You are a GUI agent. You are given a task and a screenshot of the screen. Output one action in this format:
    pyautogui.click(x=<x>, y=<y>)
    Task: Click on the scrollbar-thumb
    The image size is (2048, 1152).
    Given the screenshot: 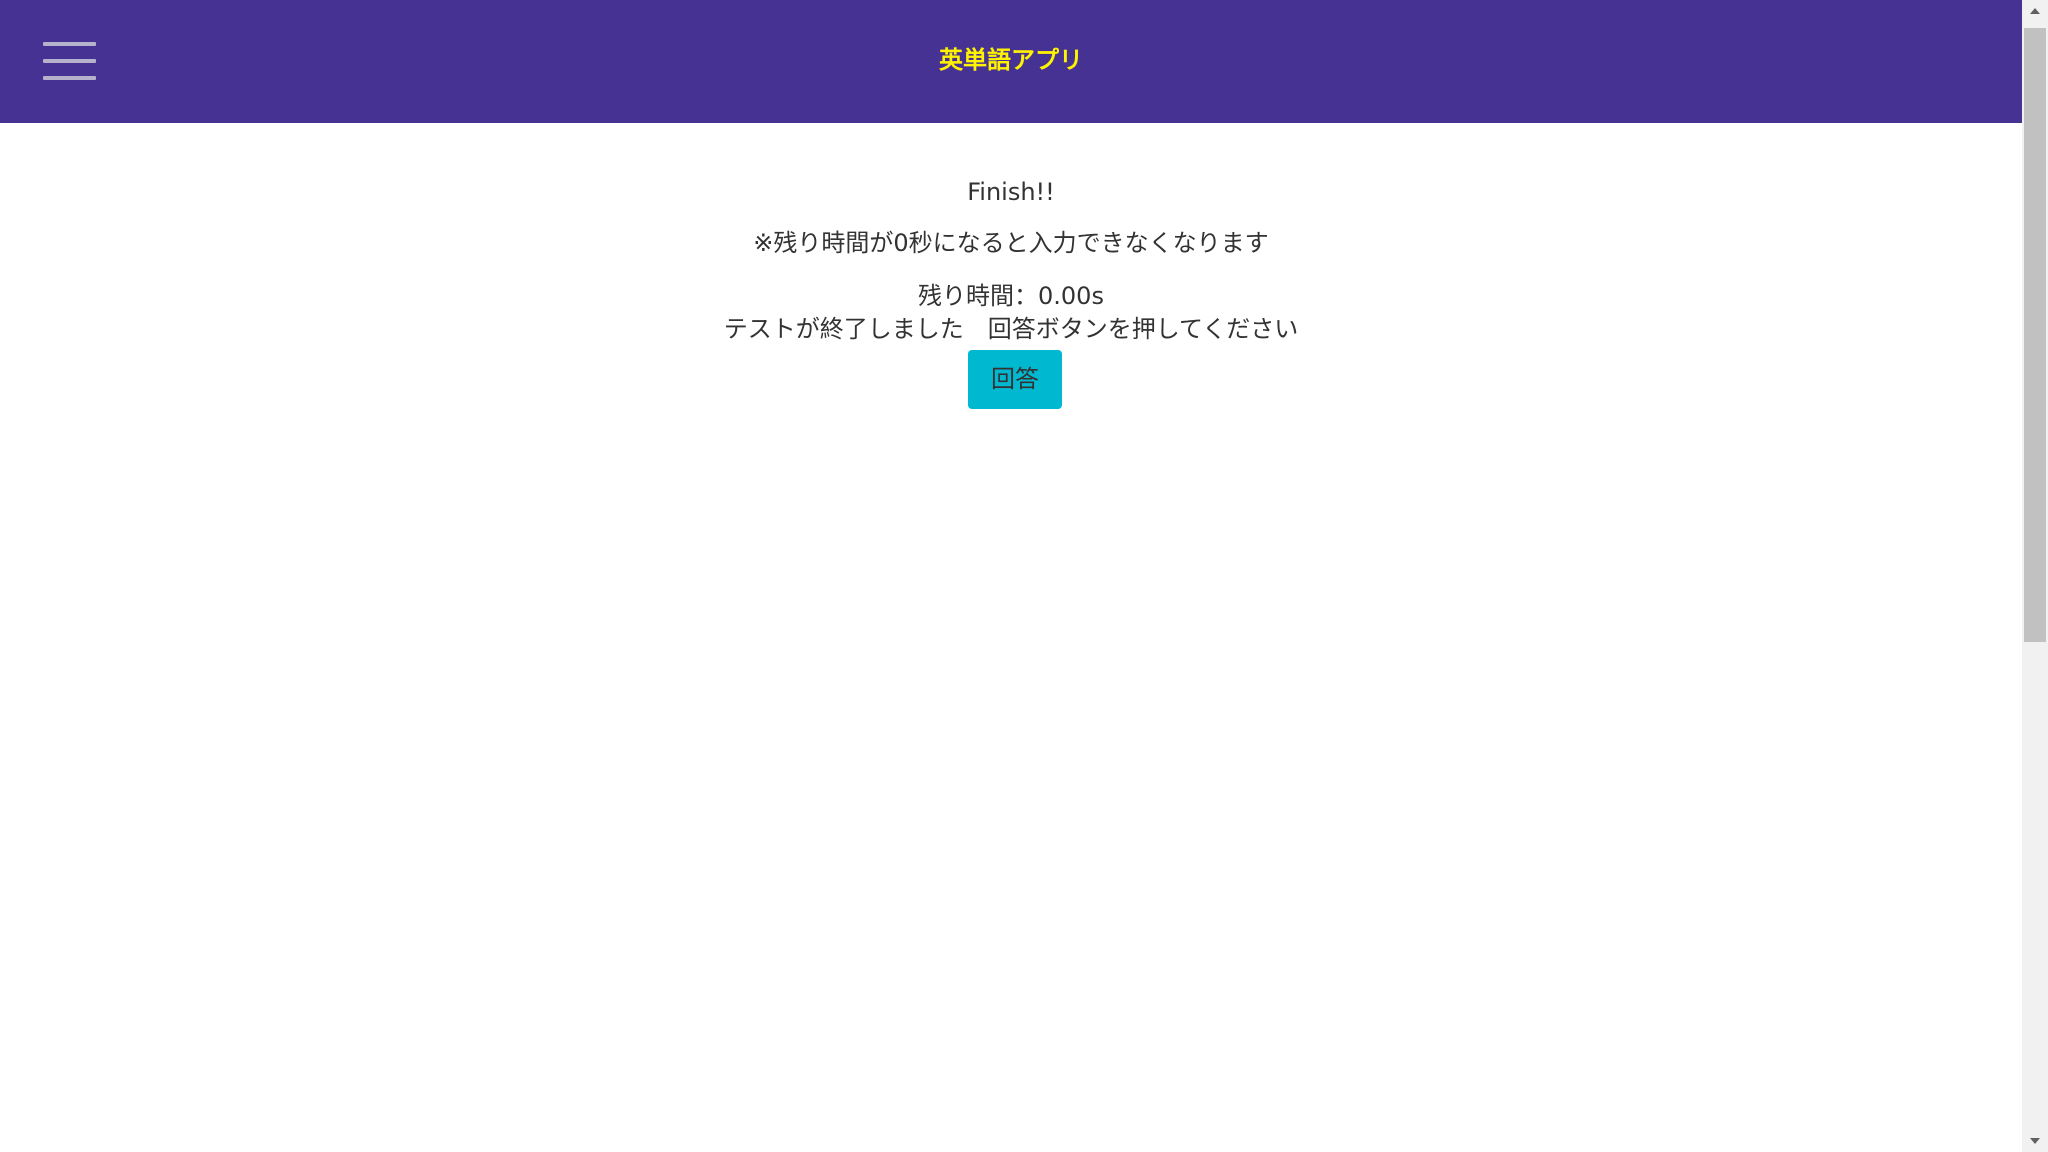 What is the action you would take?
    pyautogui.click(x=2035, y=335)
    